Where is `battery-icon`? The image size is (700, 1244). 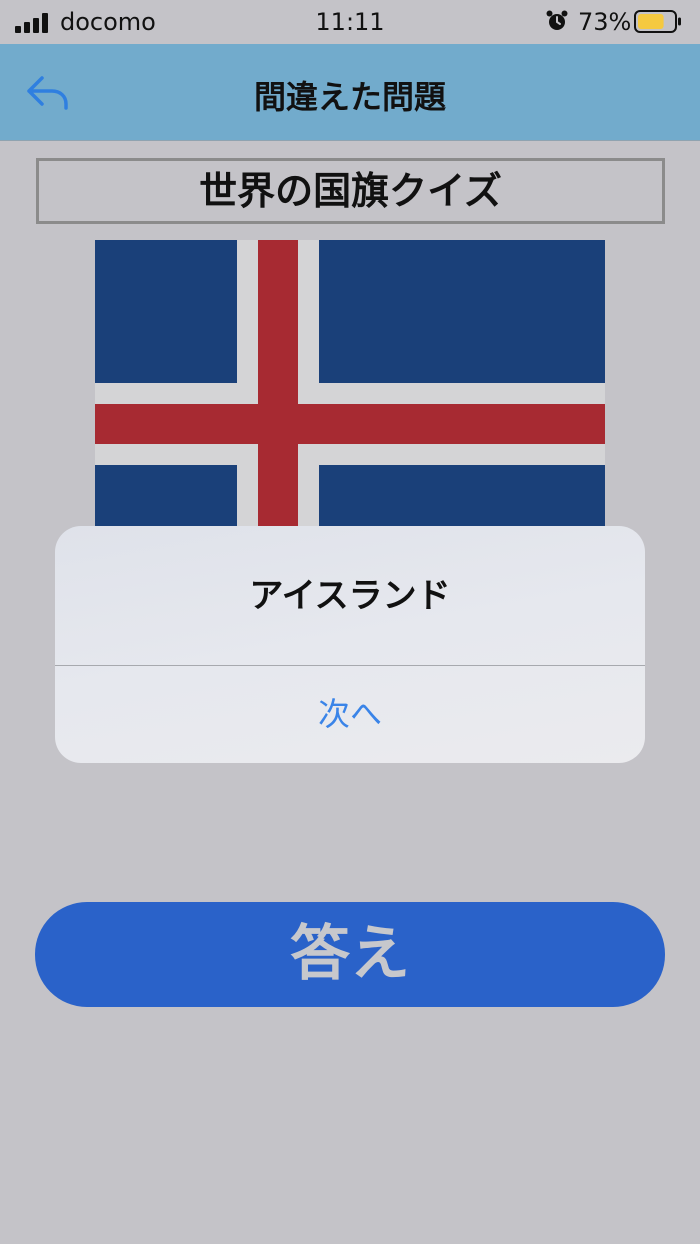
battery-icon is located at coordinates (657, 21).